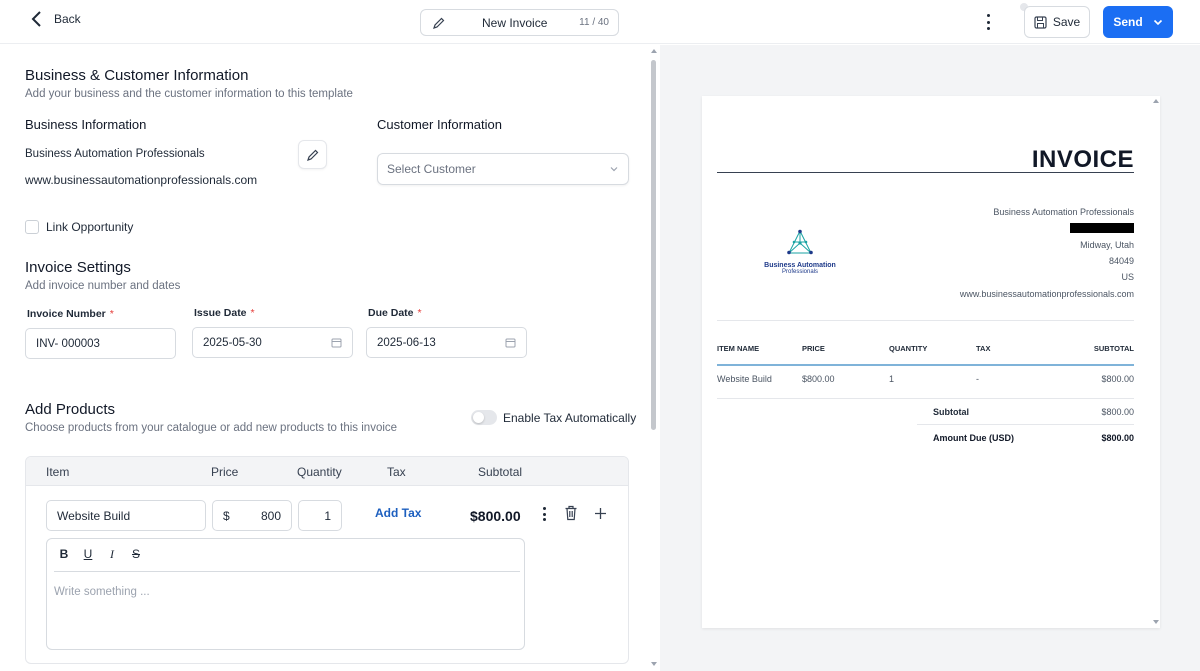 The height and width of the screenshot is (671, 1200). What do you see at coordinates (226, 515) in the screenshot?
I see `currency-symbol: $` at bounding box center [226, 515].